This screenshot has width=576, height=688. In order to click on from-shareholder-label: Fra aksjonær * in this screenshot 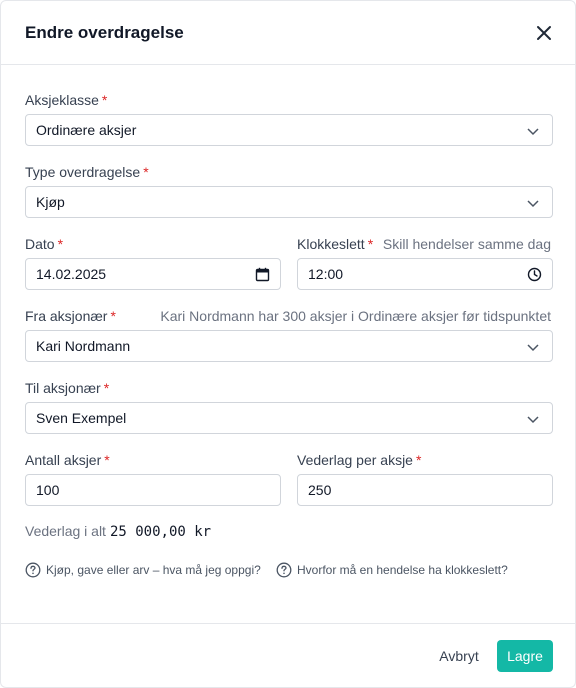, I will do `click(70, 316)`.